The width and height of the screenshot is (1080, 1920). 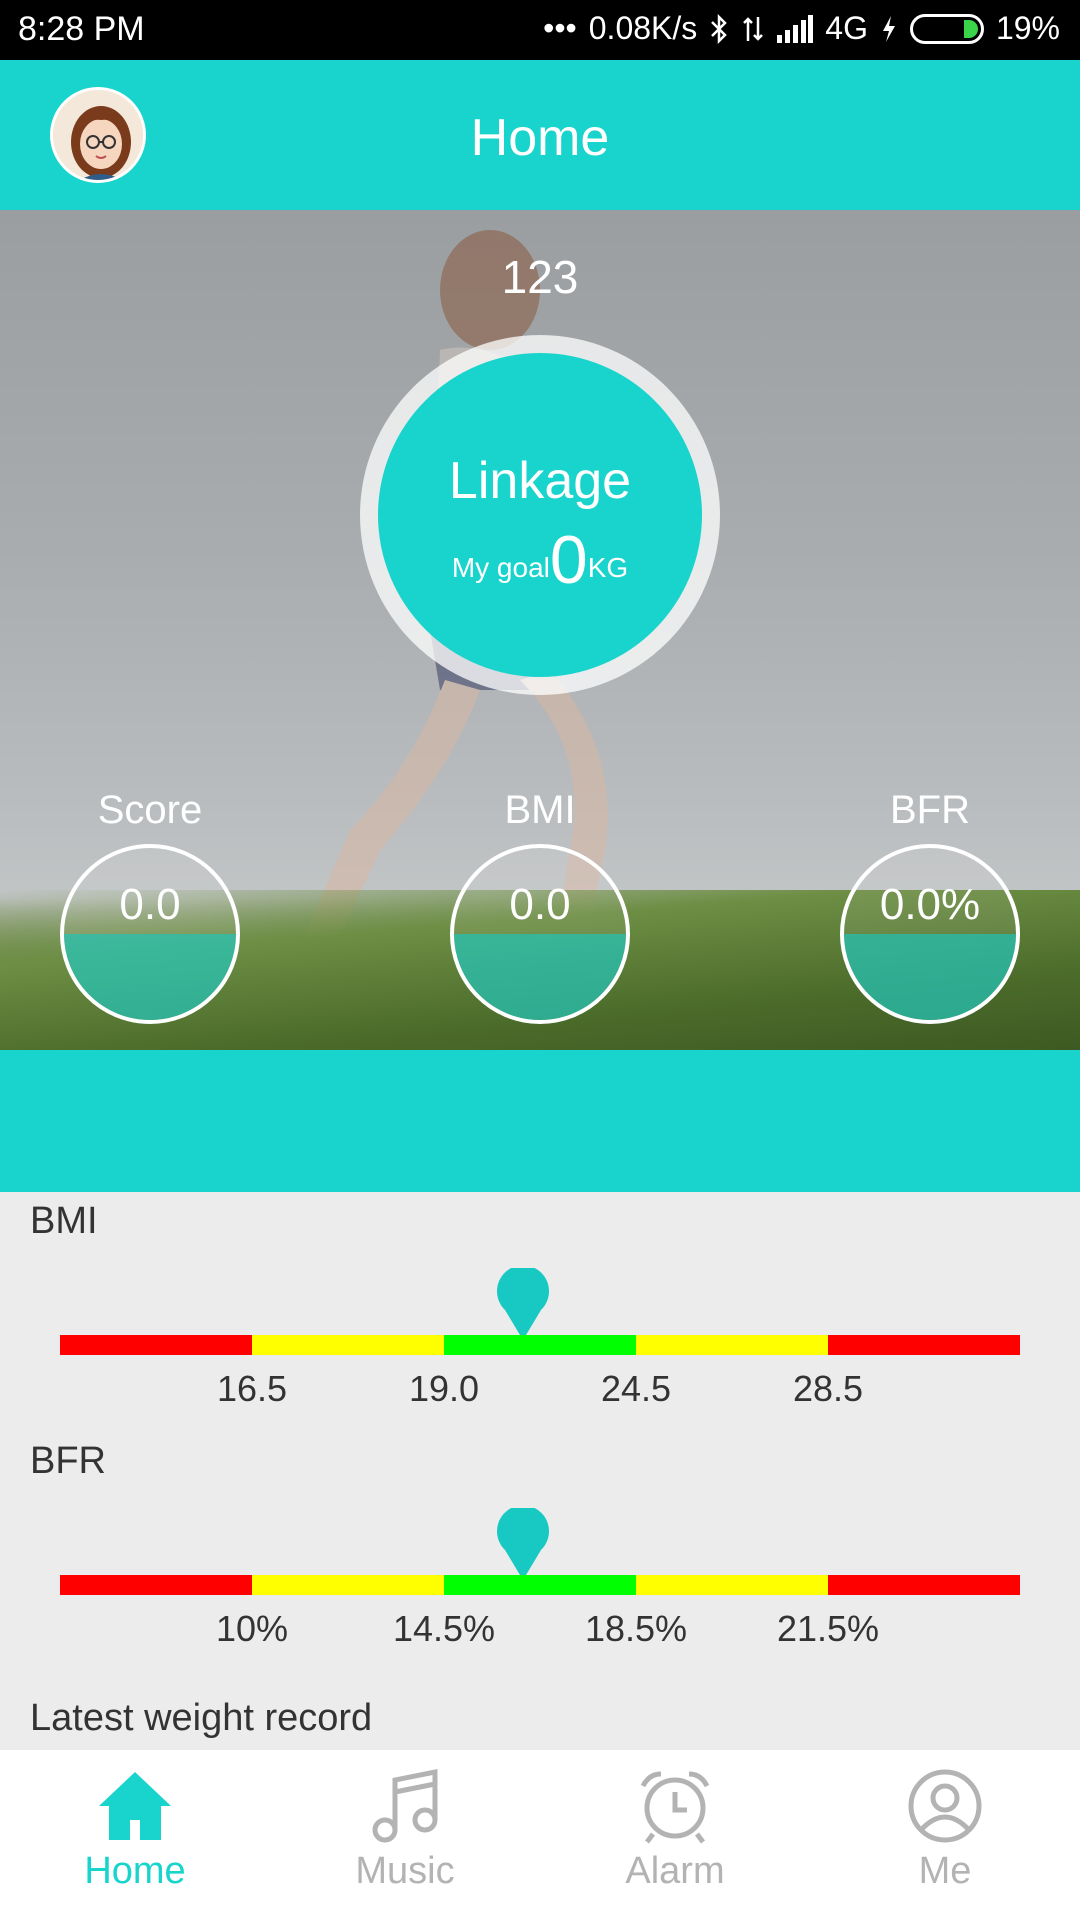 What do you see at coordinates (560, 28) in the screenshot?
I see `more-dots-icon: •••` at bounding box center [560, 28].